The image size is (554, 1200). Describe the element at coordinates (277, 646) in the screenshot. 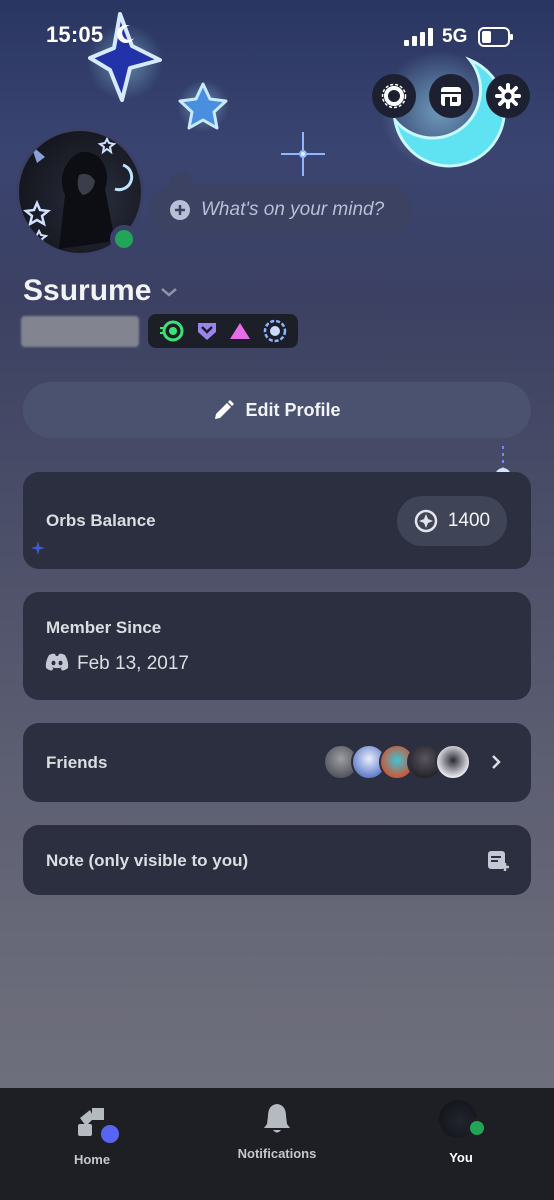

I see `member-since-card: Member Since Feb 13, 2017` at that location.